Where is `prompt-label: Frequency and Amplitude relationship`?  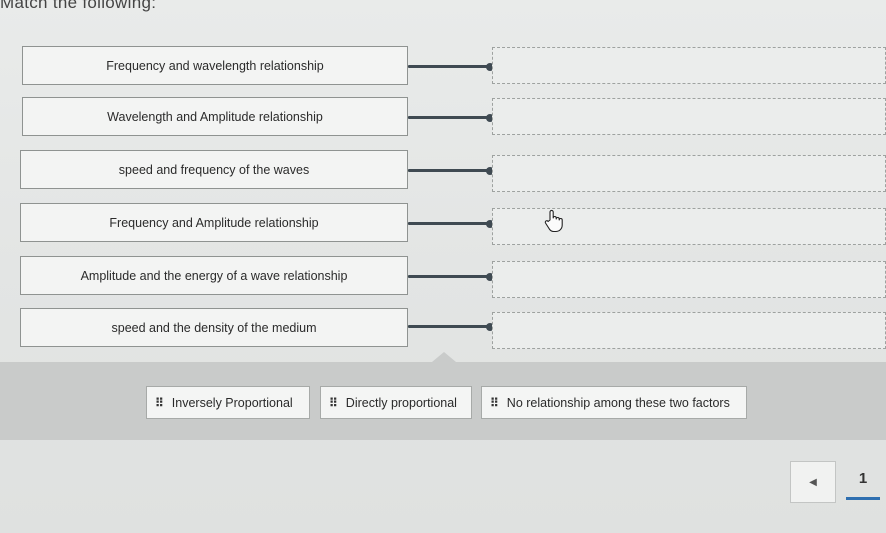 prompt-label: Frequency and Amplitude relationship is located at coordinates (214, 222).